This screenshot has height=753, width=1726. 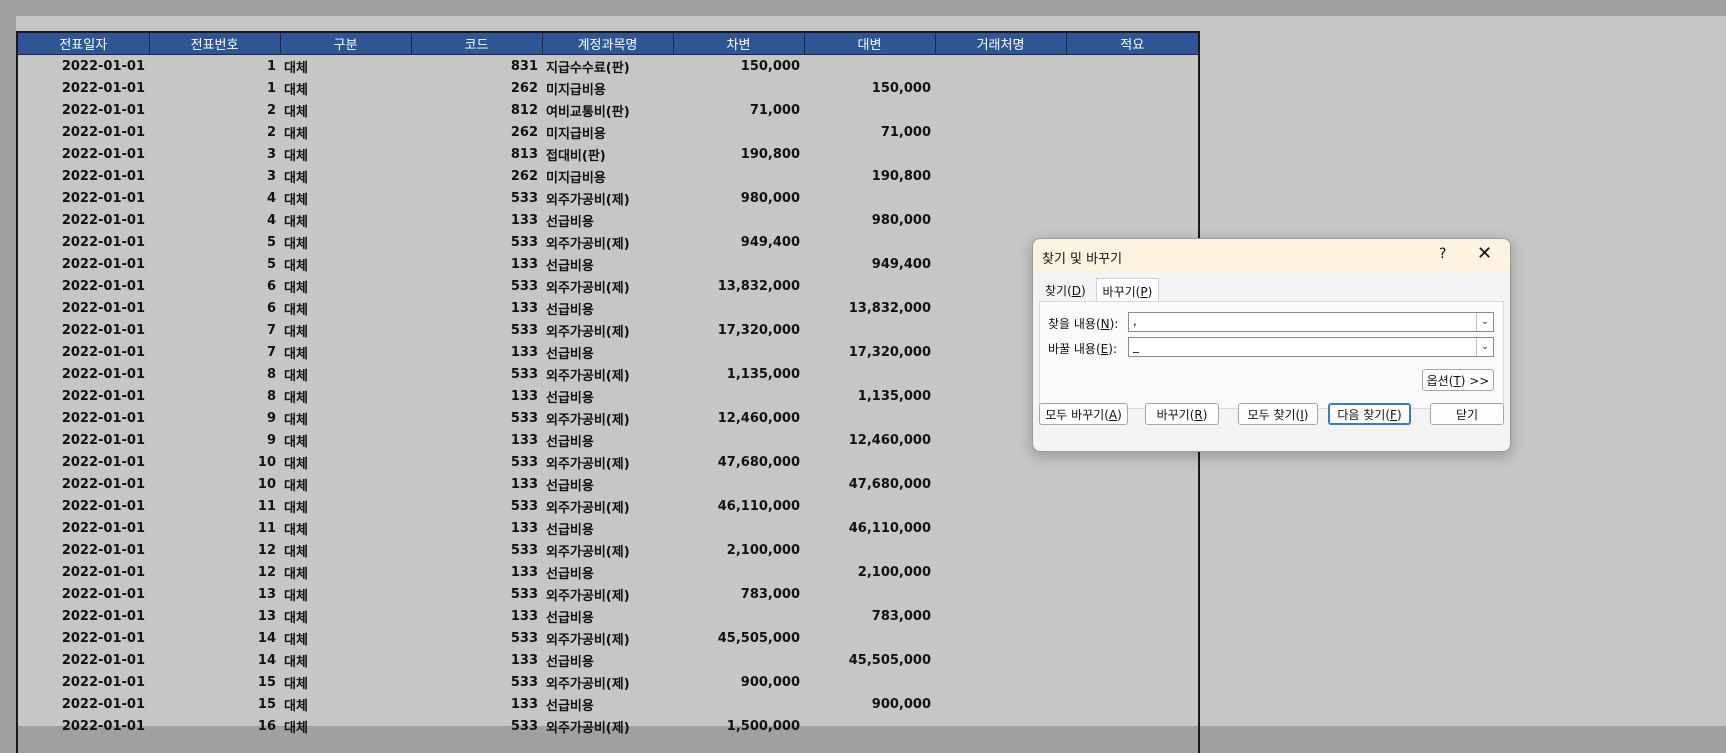 I want to click on table-cell: 5, so click(x=214, y=264).